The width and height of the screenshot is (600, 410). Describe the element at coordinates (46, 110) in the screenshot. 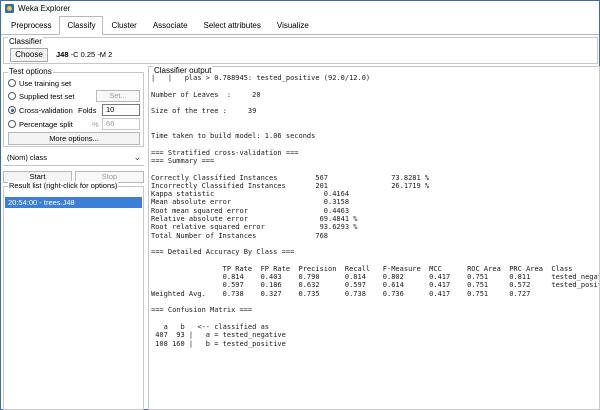

I see `cross-validation-label: Cross-validation` at that location.